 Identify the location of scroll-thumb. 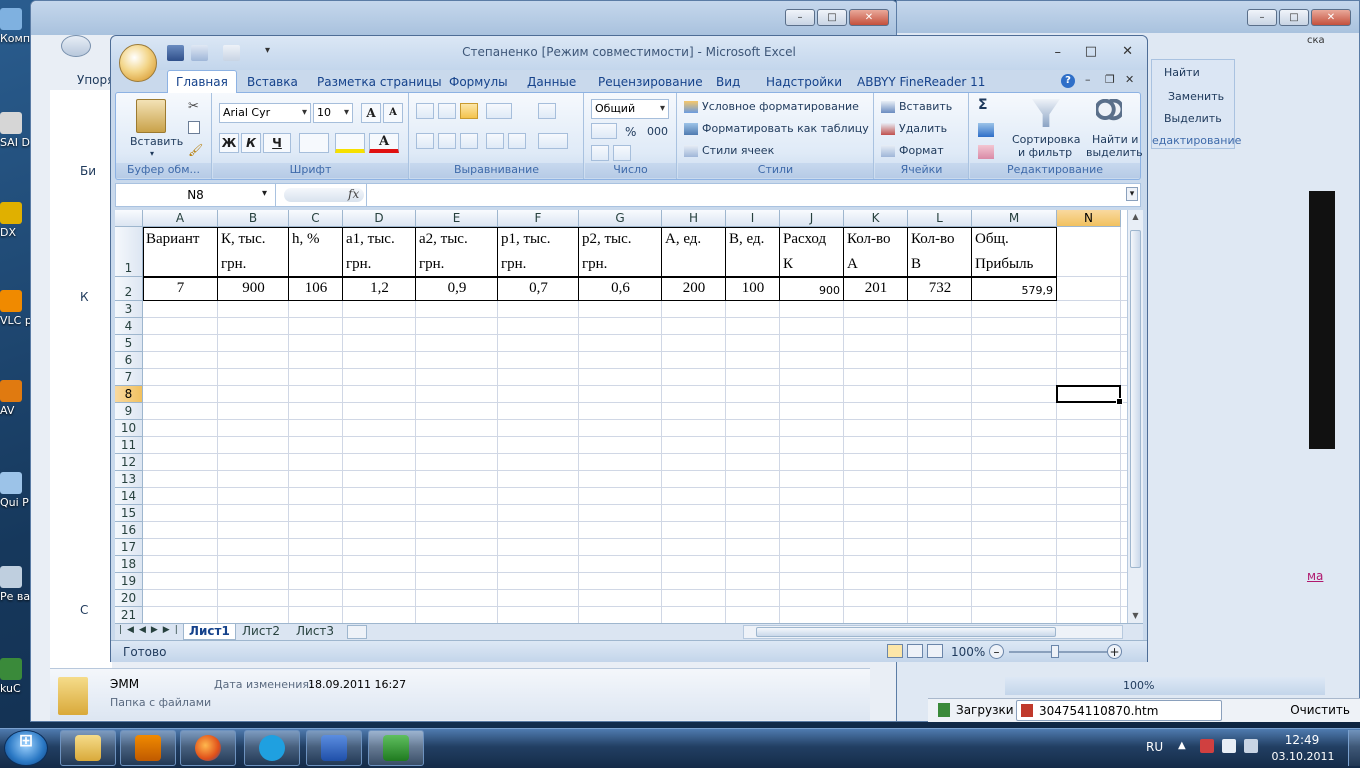
(1135, 399).